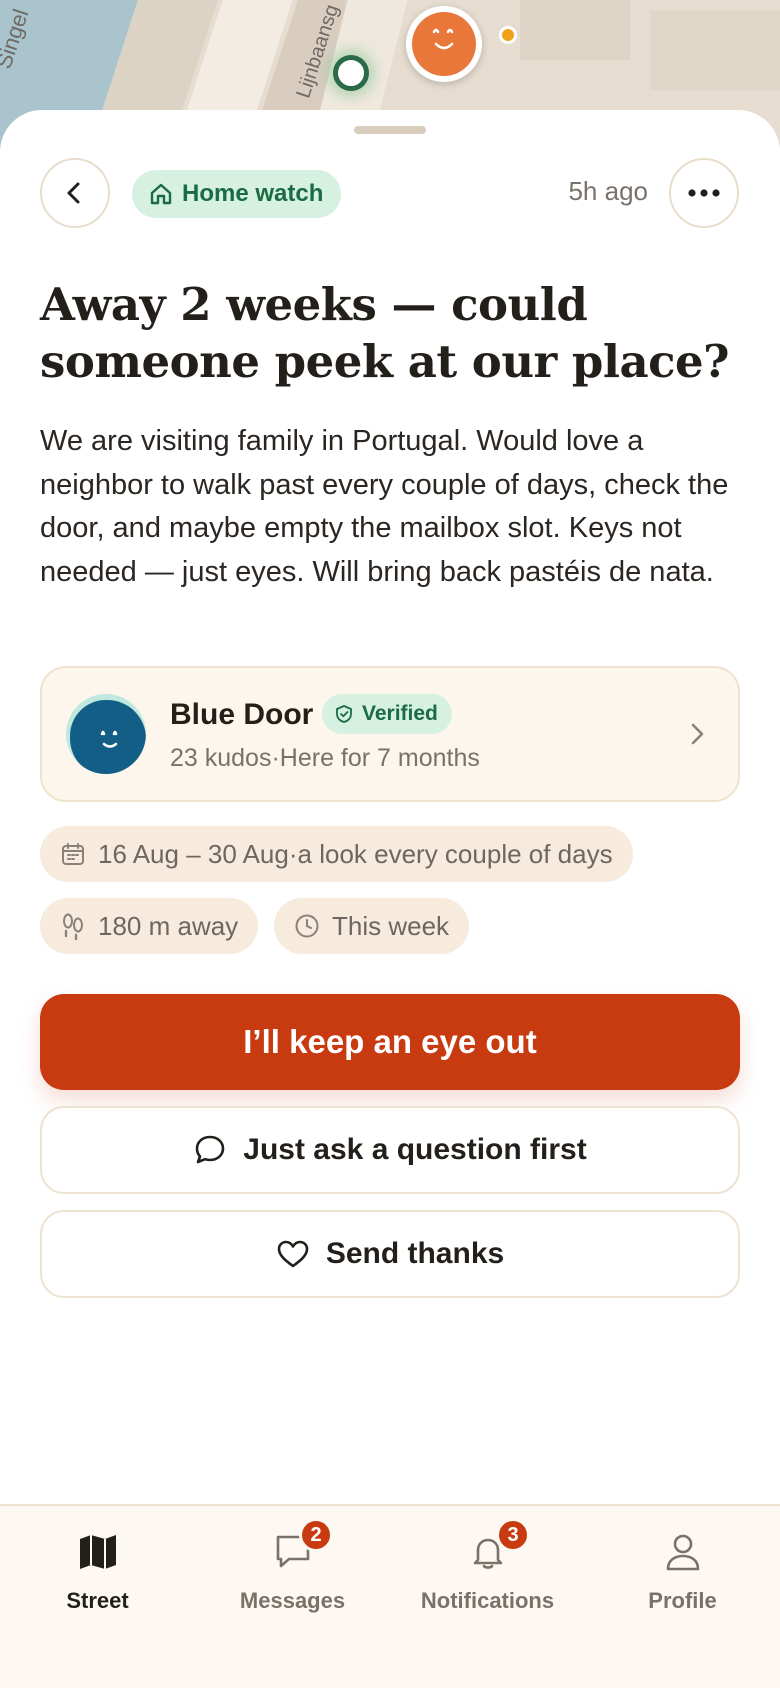 The width and height of the screenshot is (780, 1688). Describe the element at coordinates (97, 1600) in the screenshot. I see `tab-label: Street` at that location.